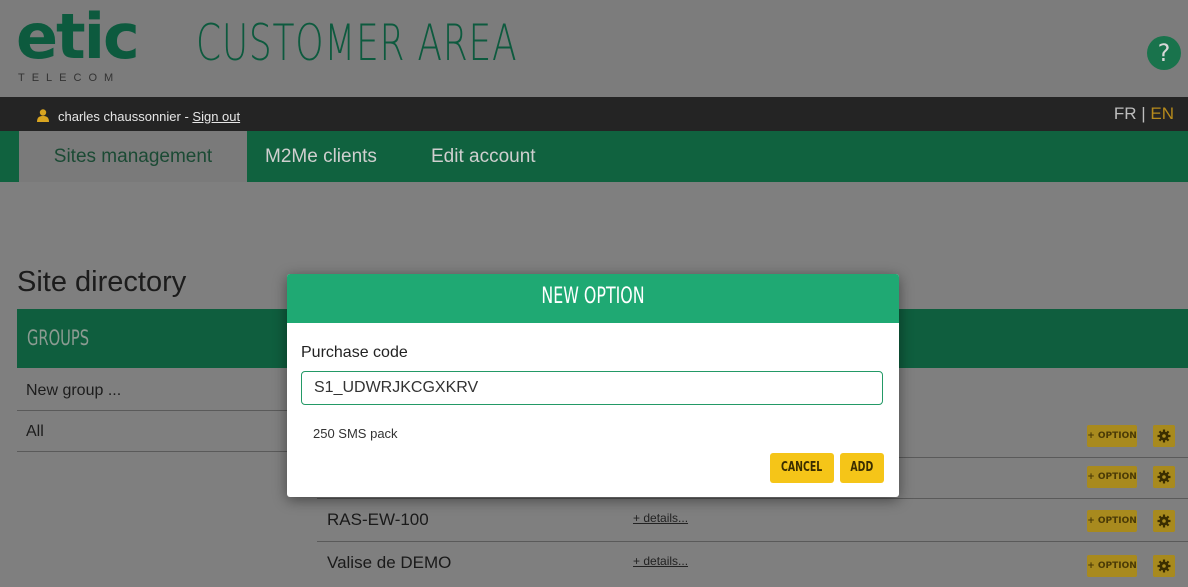  I want to click on logo-wordmark: etic, so click(78, 36).